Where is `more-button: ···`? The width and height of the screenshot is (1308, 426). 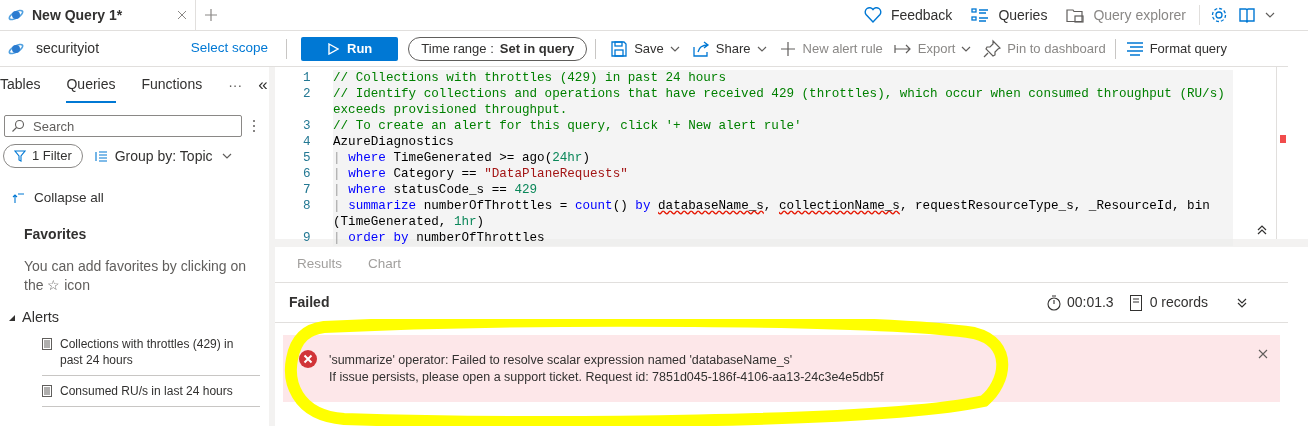
more-button: ··· is located at coordinates (235, 85).